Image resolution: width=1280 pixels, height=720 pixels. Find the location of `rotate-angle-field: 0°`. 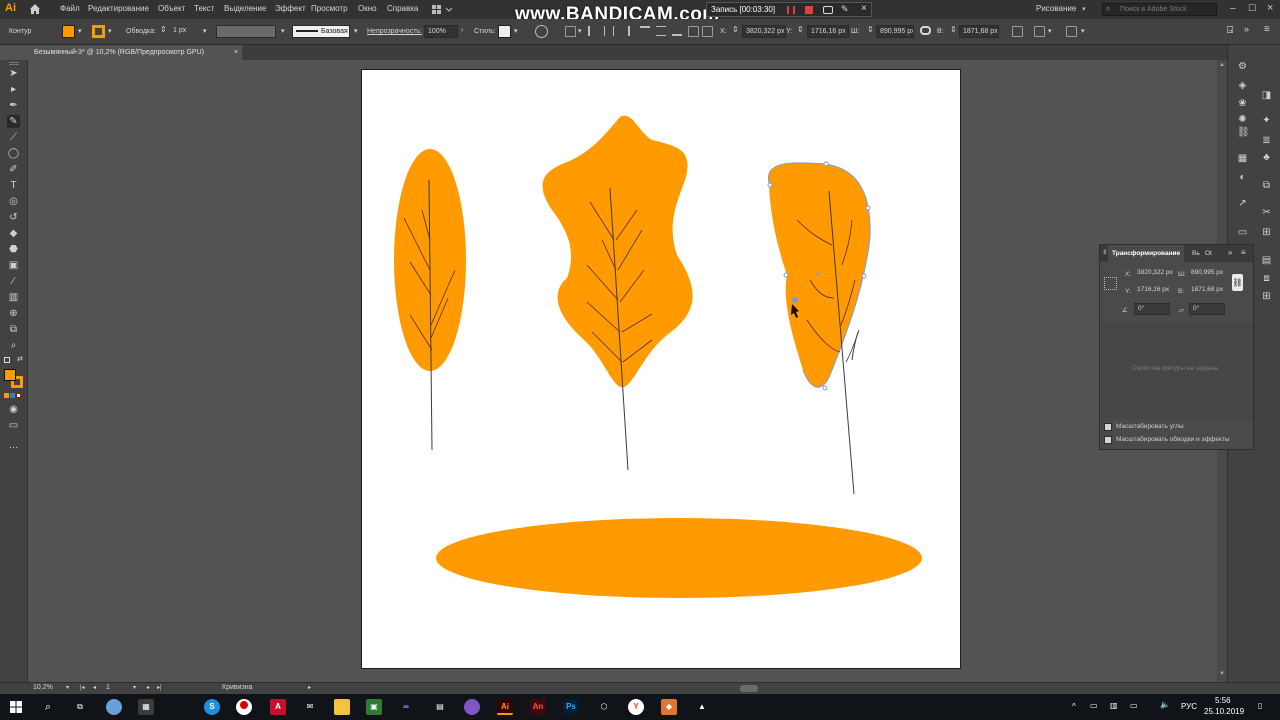

rotate-angle-field: 0° is located at coordinates (1152, 309).